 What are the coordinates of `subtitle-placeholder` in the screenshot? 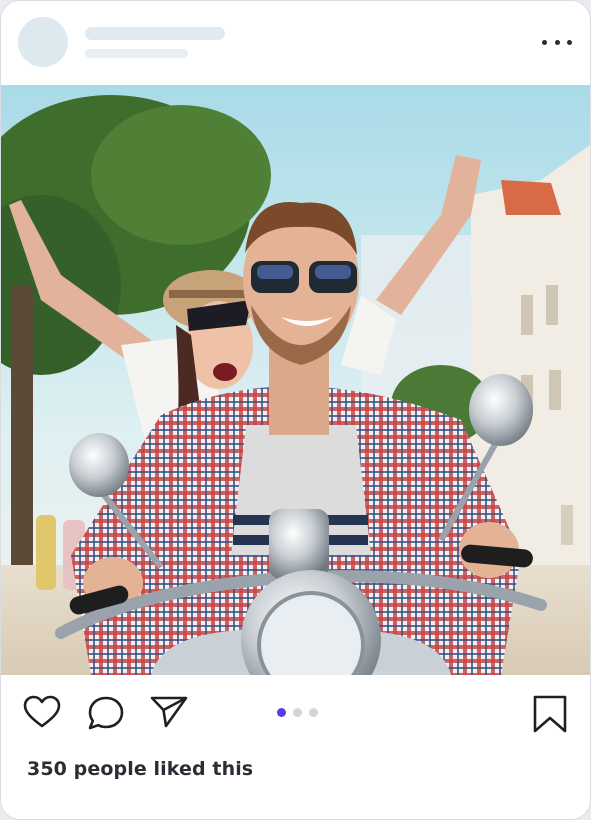 It's located at (136, 53).